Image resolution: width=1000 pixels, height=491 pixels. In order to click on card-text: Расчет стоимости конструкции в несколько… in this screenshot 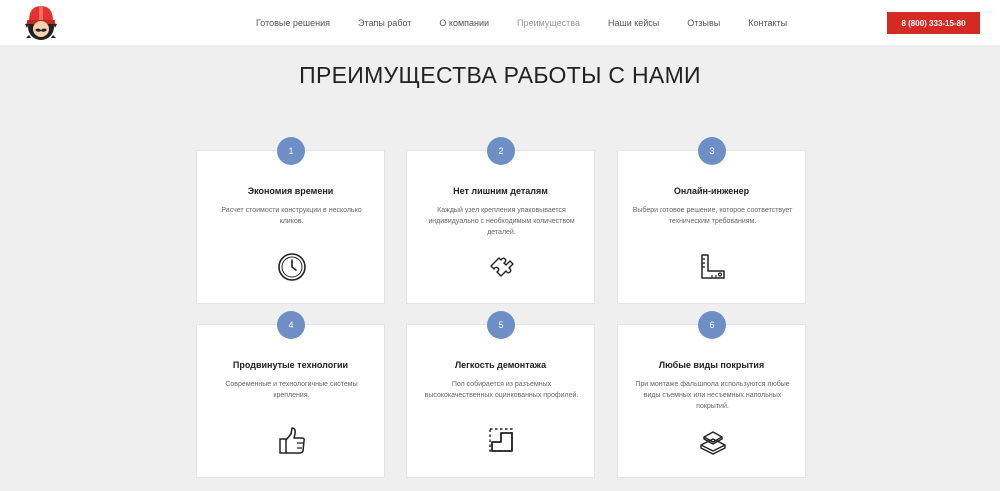, I will do `click(291, 216)`.